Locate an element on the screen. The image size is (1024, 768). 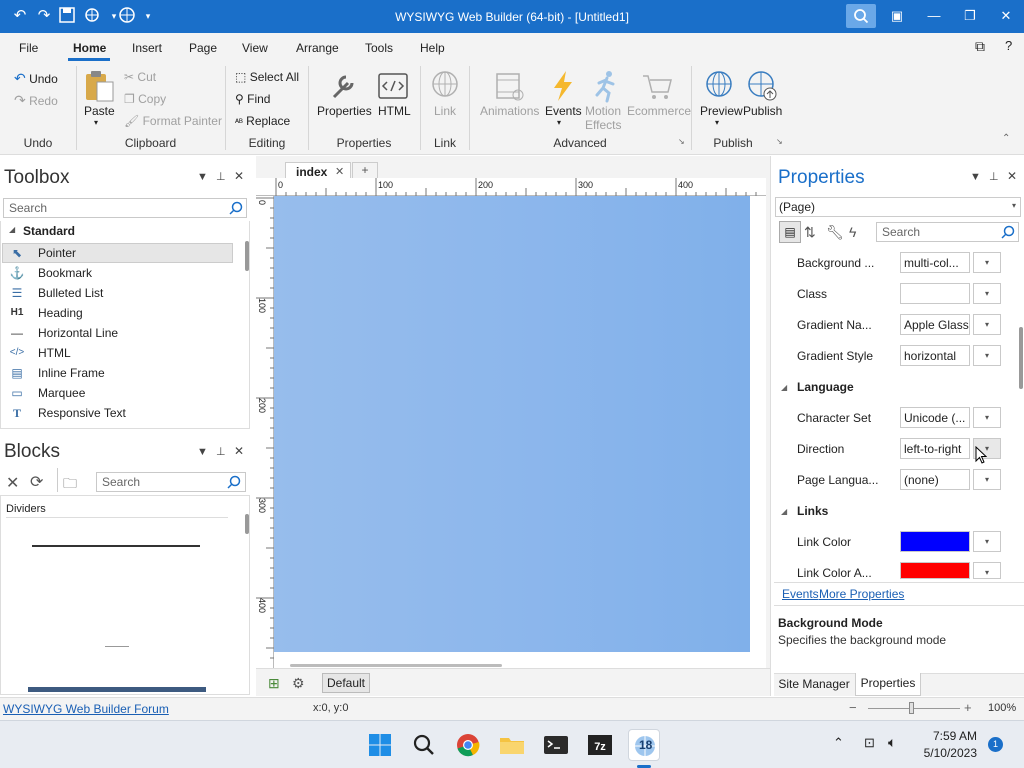
menu-page: Page is located at coordinates (203, 48).